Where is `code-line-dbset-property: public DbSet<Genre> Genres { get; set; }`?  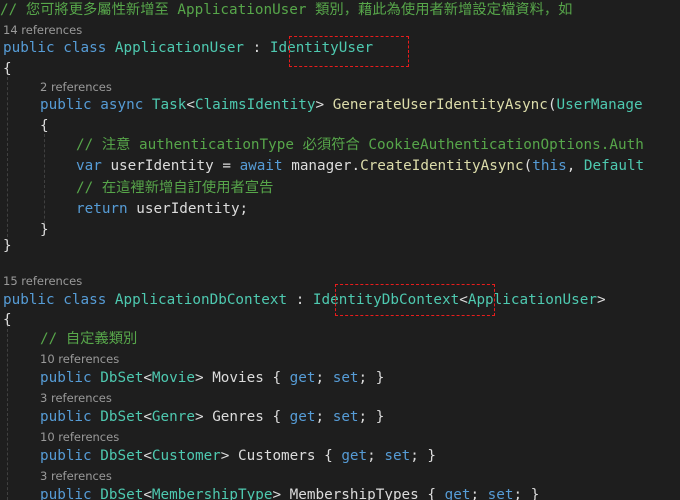
code-line-dbset-property: public DbSet<Genre> Genres { get; set; } is located at coordinates (212, 417).